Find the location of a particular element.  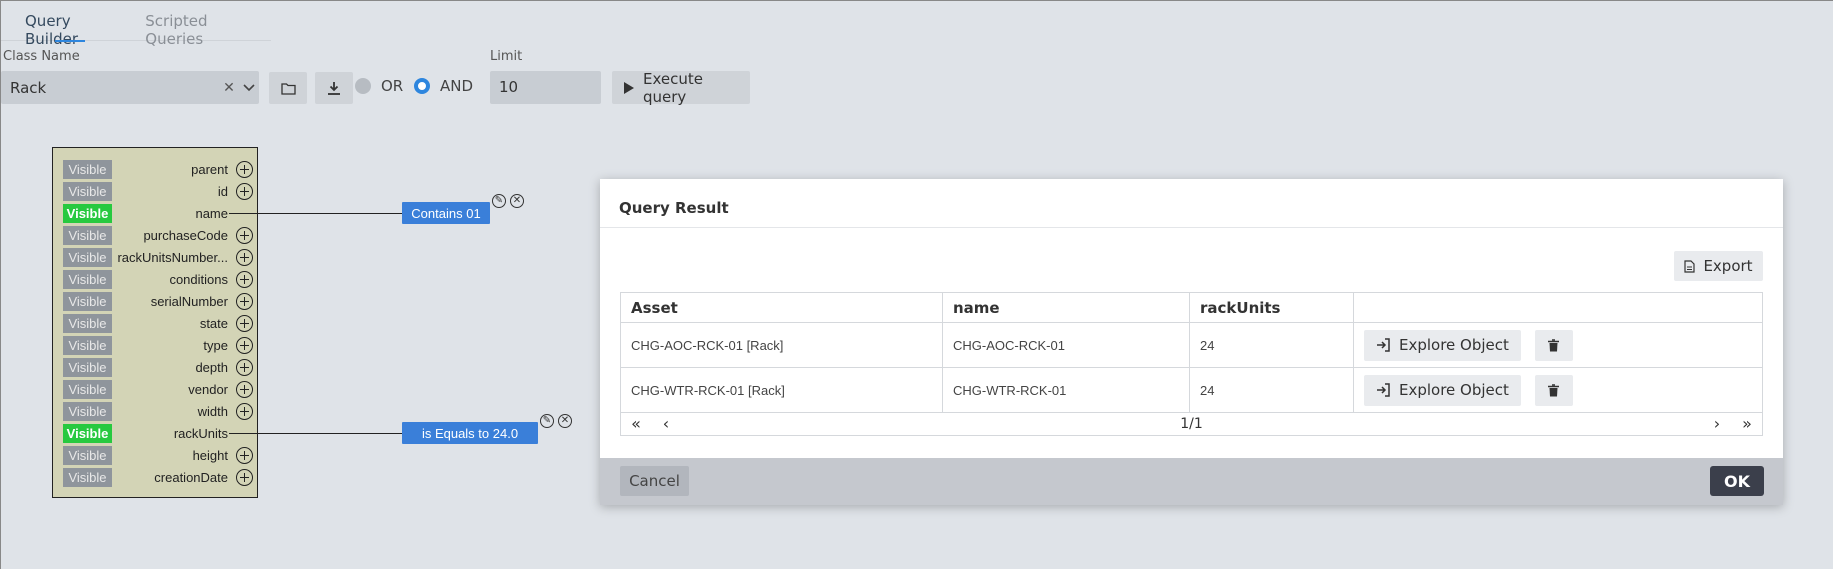

field-row: Visible width is located at coordinates (158, 411).